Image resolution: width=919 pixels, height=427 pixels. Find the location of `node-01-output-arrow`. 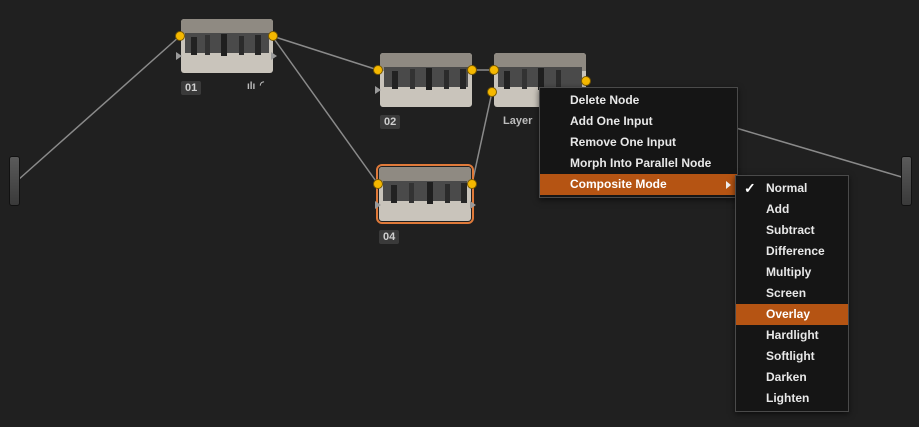

node-01-output-arrow is located at coordinates (274, 56).